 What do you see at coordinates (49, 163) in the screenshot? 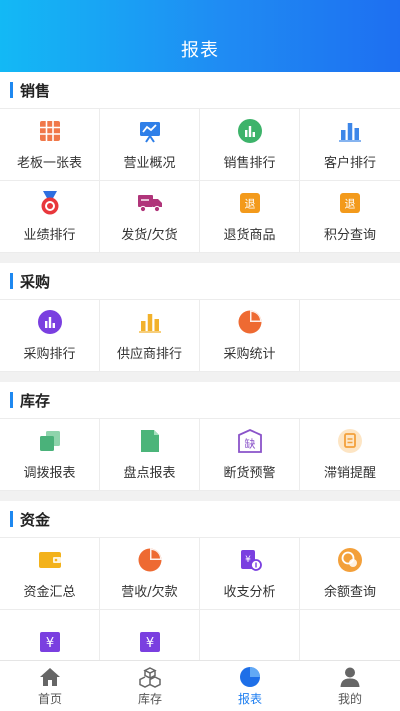
I see `report-entry-label: 老板一张表` at bounding box center [49, 163].